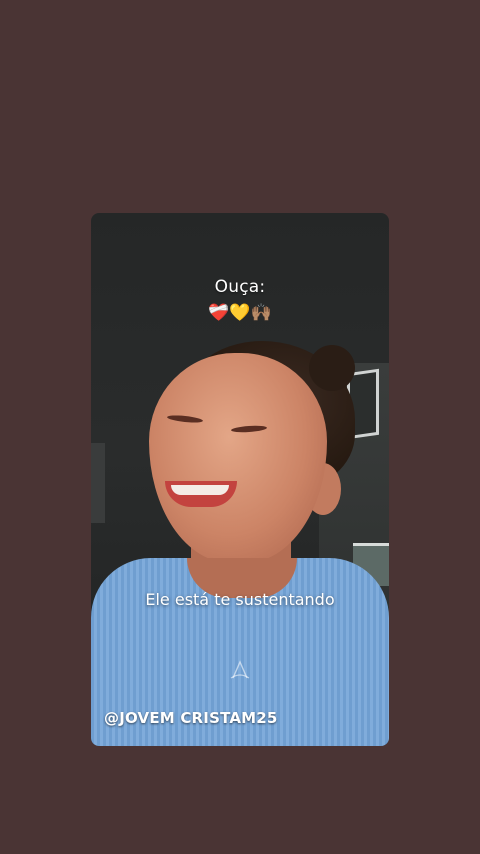 Image resolution: width=480 pixels, height=854 pixels. Describe the element at coordinates (240, 669) in the screenshot. I see `watermark-logo-icon` at that location.